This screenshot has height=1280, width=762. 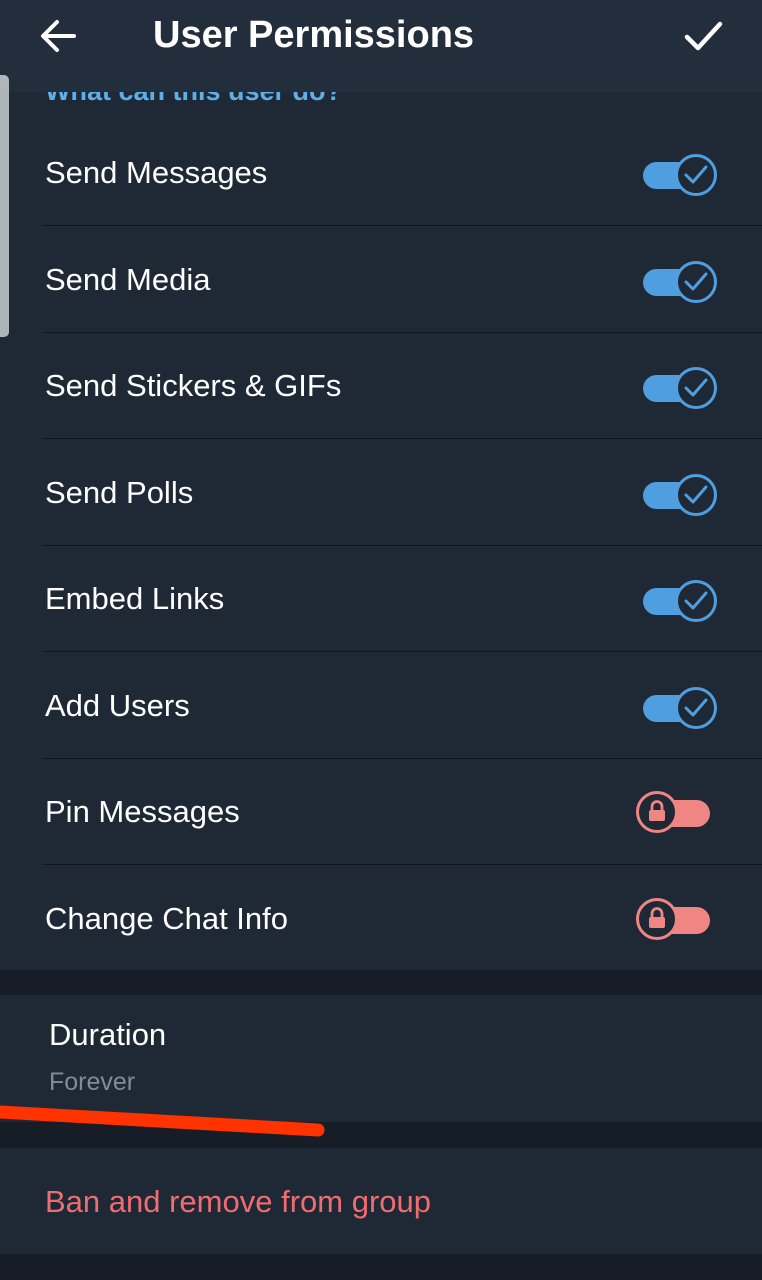 I want to click on permission-row-embed-links: Embed Links, so click(x=381, y=598).